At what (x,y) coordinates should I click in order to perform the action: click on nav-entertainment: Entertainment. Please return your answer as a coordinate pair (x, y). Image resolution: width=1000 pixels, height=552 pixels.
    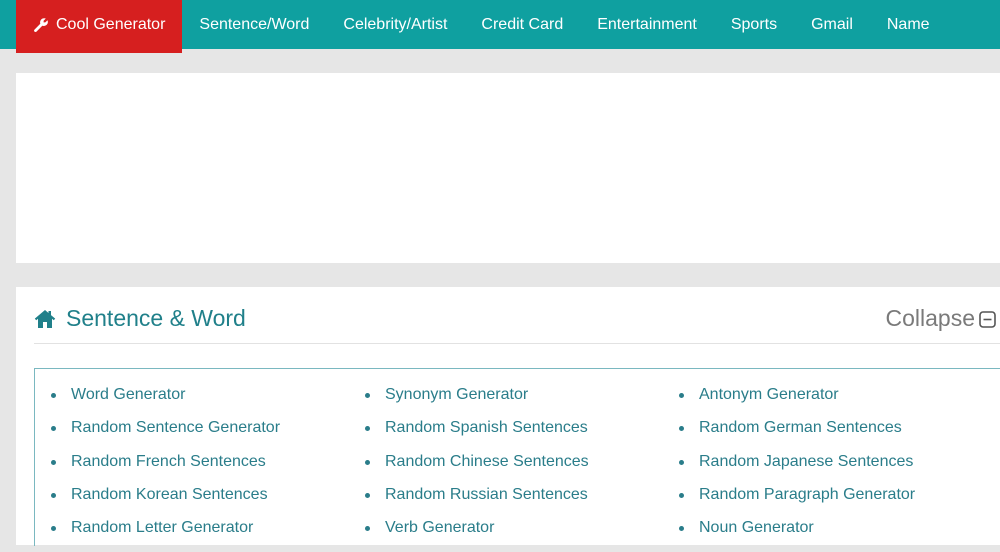
    Looking at the image, I should click on (647, 24).